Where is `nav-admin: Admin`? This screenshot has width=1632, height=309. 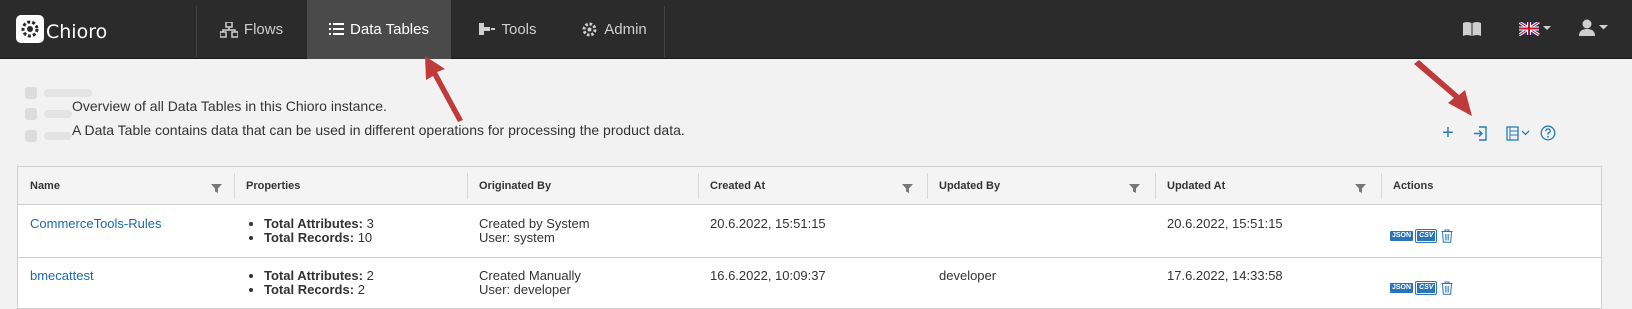
nav-admin: Admin is located at coordinates (614, 29).